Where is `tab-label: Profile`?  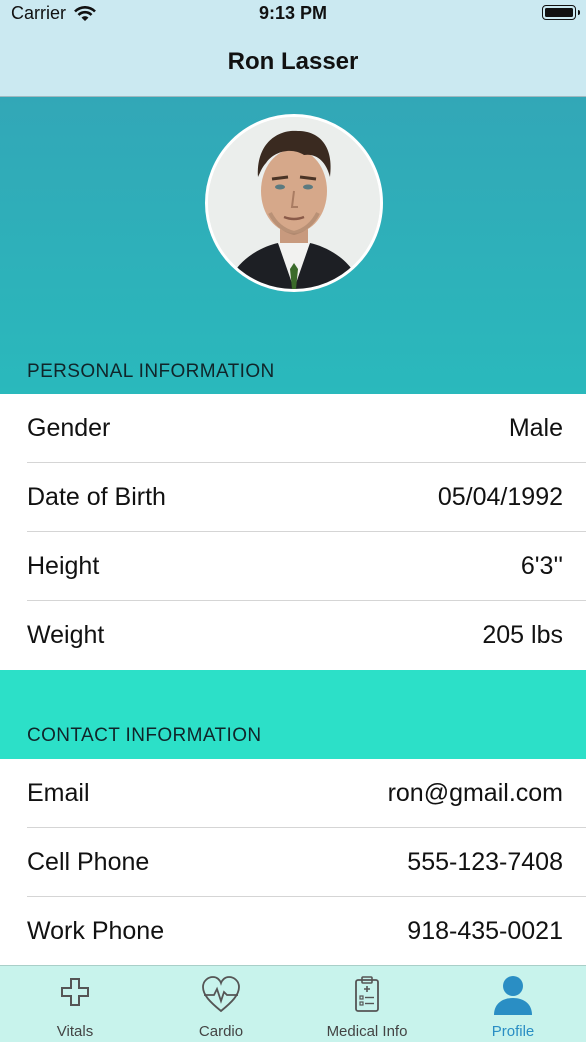 tab-label: Profile is located at coordinates (513, 1031).